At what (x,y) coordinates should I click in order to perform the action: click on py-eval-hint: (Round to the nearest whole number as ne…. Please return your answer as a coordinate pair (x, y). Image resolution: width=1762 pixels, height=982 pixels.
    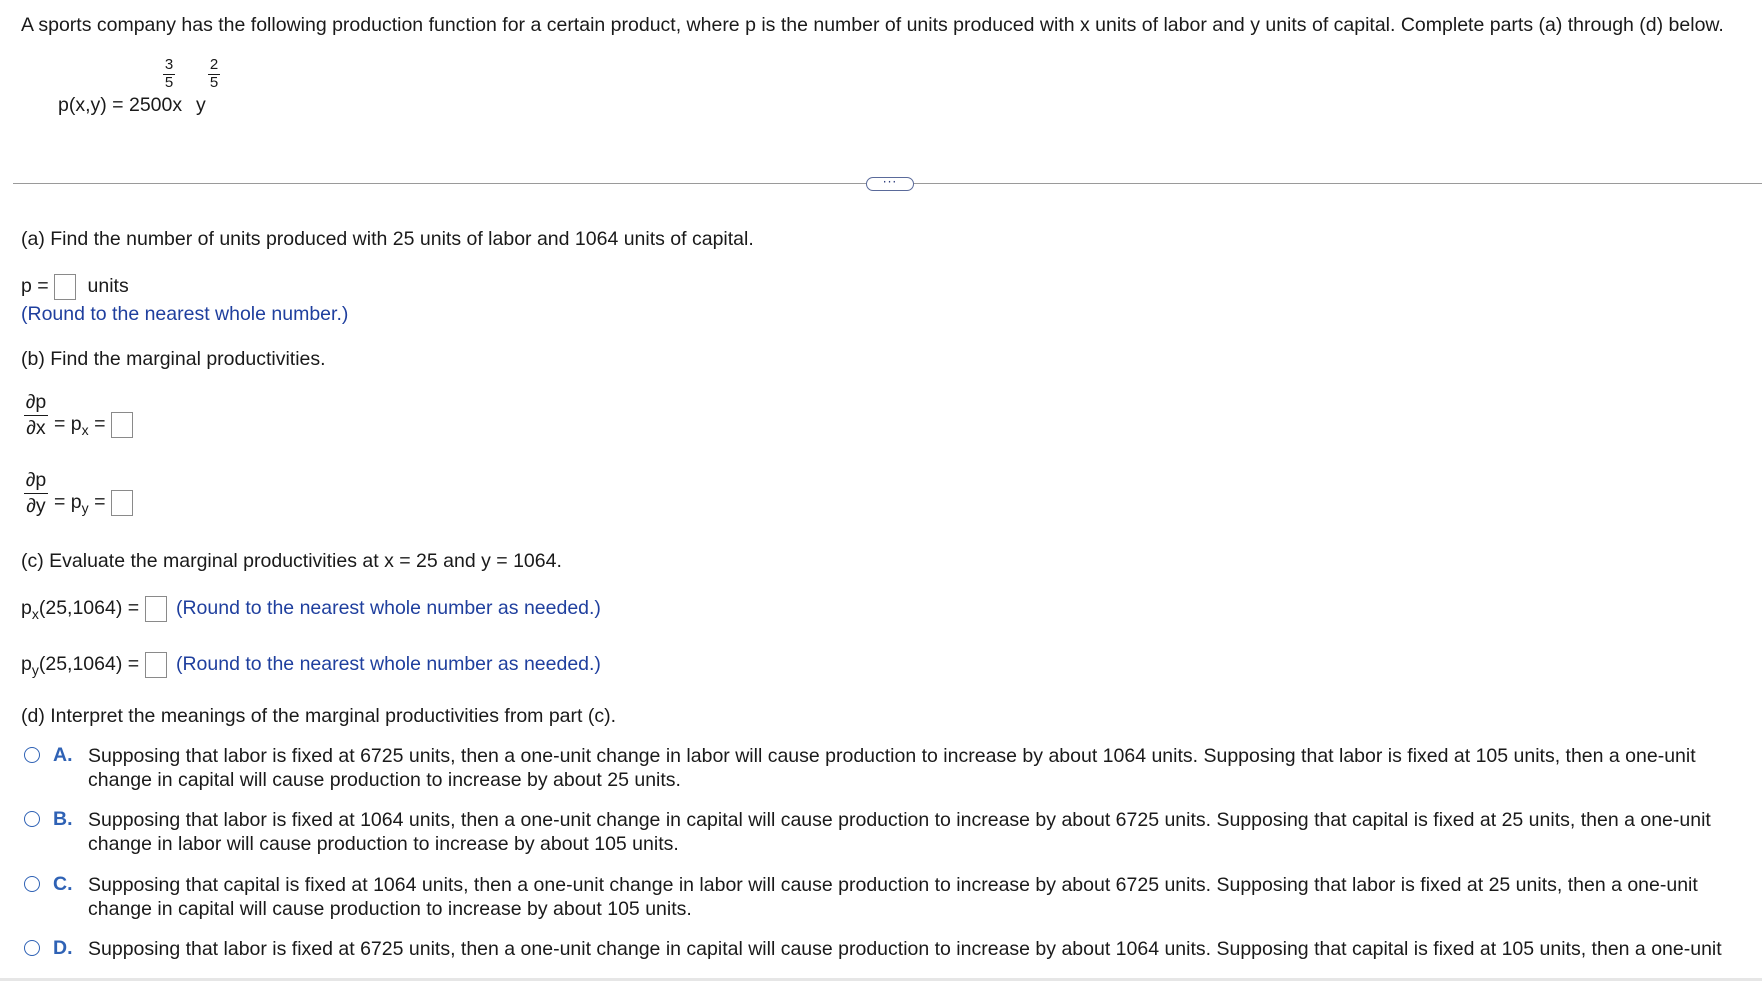
    Looking at the image, I should click on (388, 664).